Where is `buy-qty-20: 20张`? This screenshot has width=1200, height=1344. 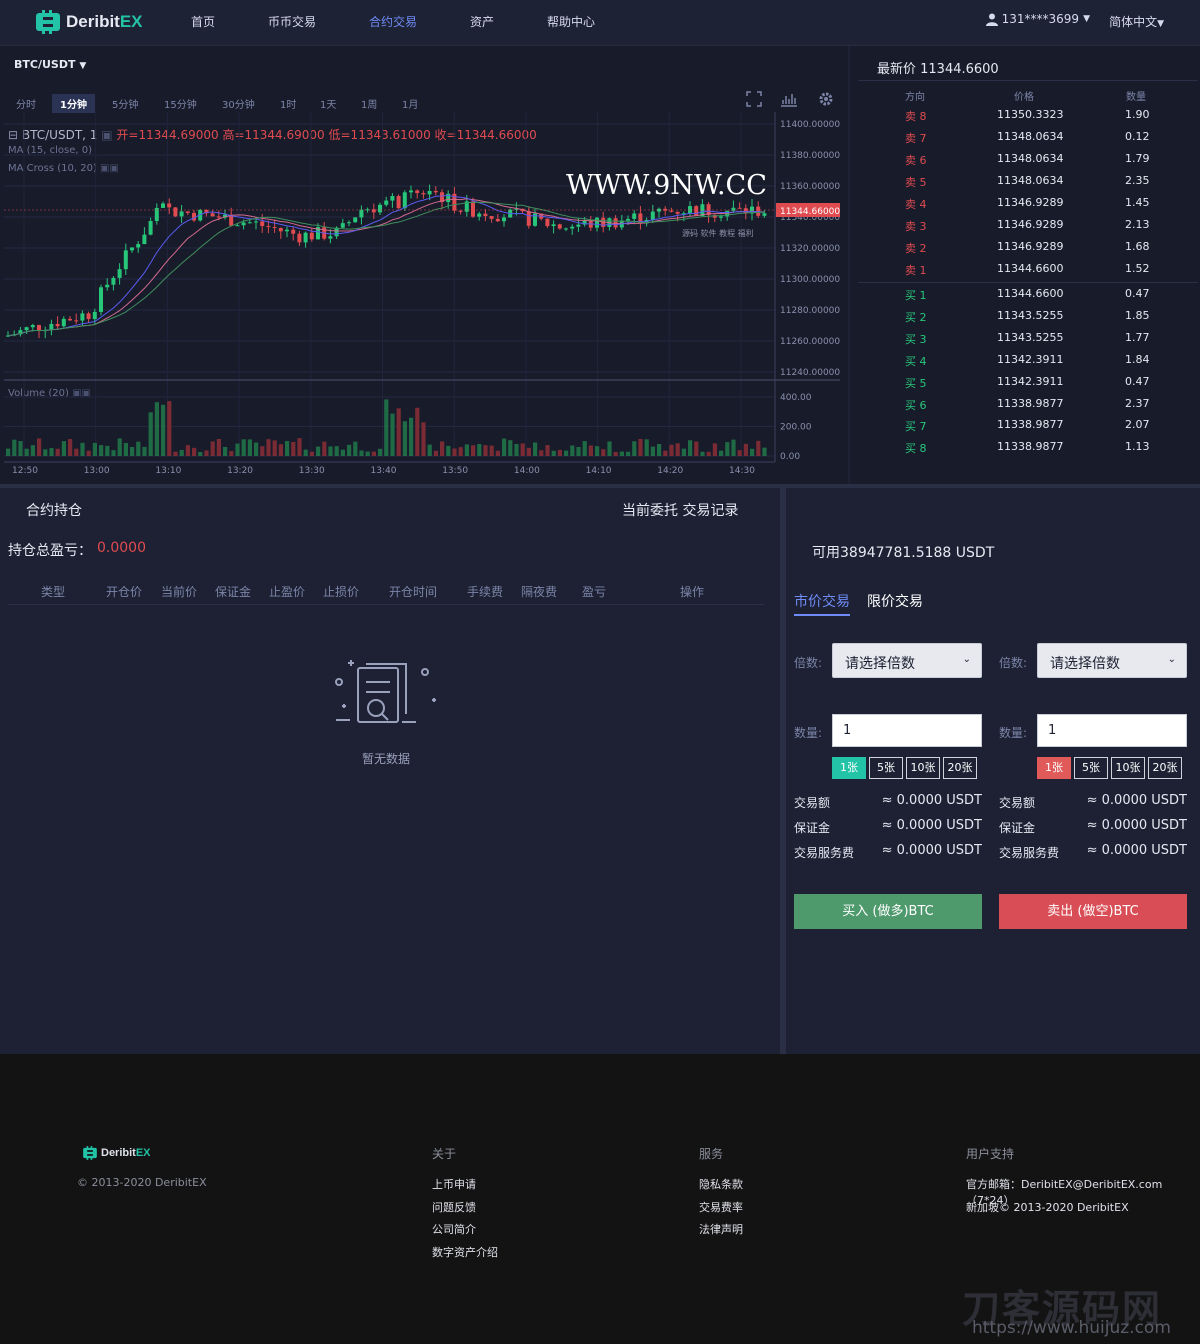
buy-qty-20: 20张 is located at coordinates (960, 768).